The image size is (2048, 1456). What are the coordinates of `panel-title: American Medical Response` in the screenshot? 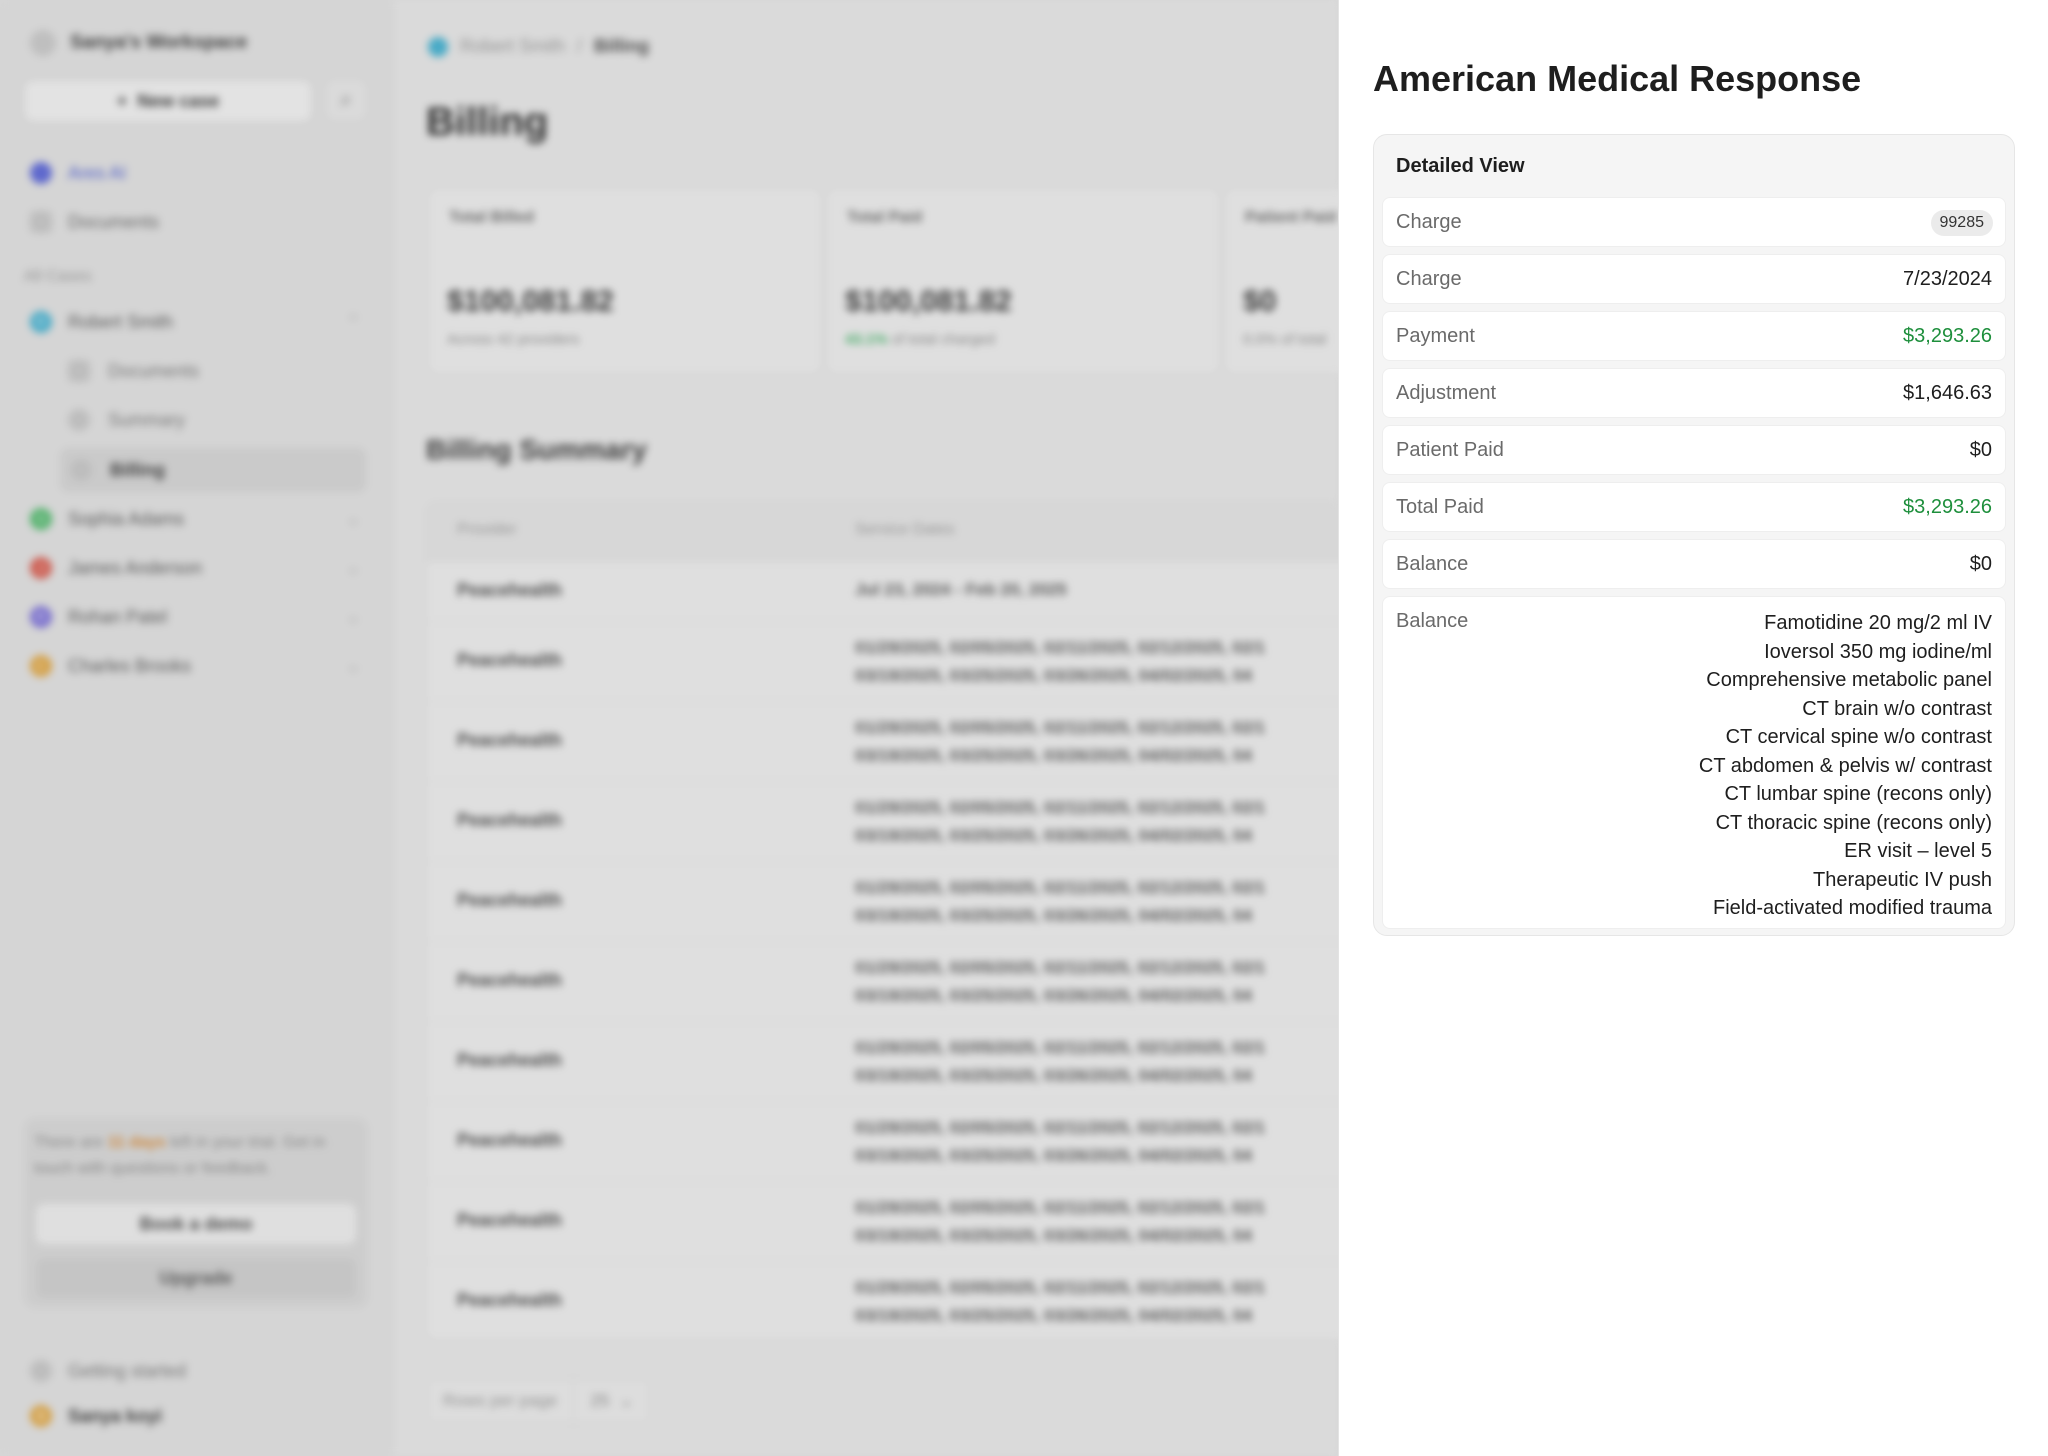 It's located at (1617, 78).